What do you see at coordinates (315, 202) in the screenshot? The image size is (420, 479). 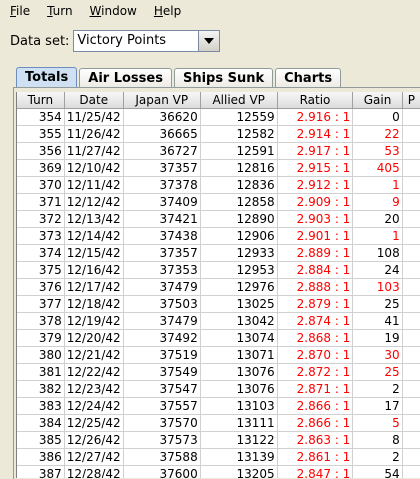 I see `cell-ratio: 2.909 : 1` at bounding box center [315, 202].